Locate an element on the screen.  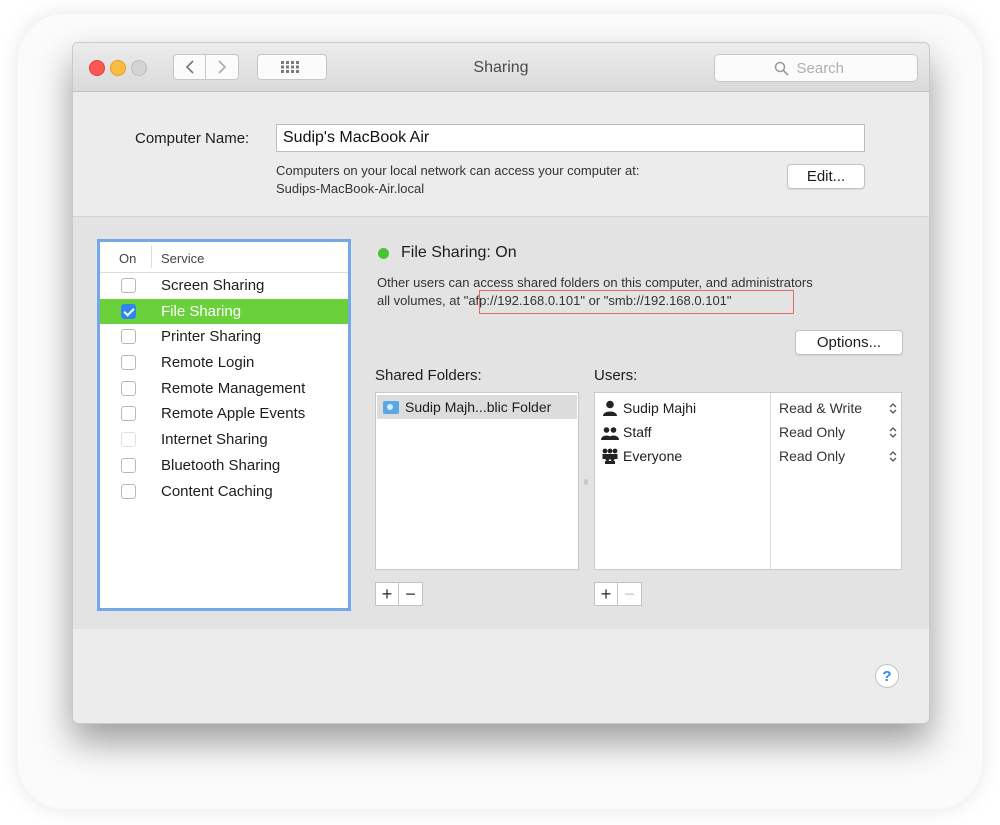
service-row-file-sharing: File Sharing is located at coordinates (224, 311).